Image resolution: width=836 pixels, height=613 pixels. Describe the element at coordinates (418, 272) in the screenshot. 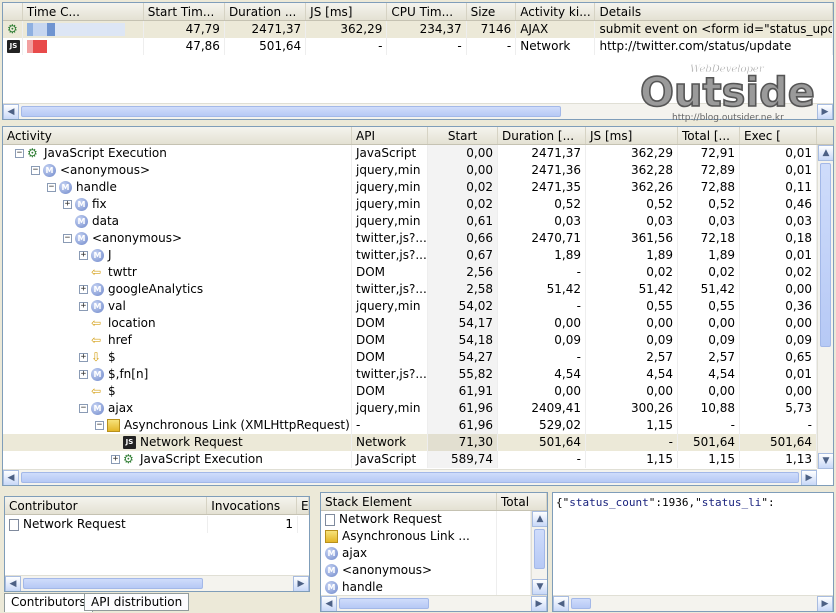

I see `tree-row: ⇦ twttr DOM 2,56-0,02 0,02 0,02` at that location.